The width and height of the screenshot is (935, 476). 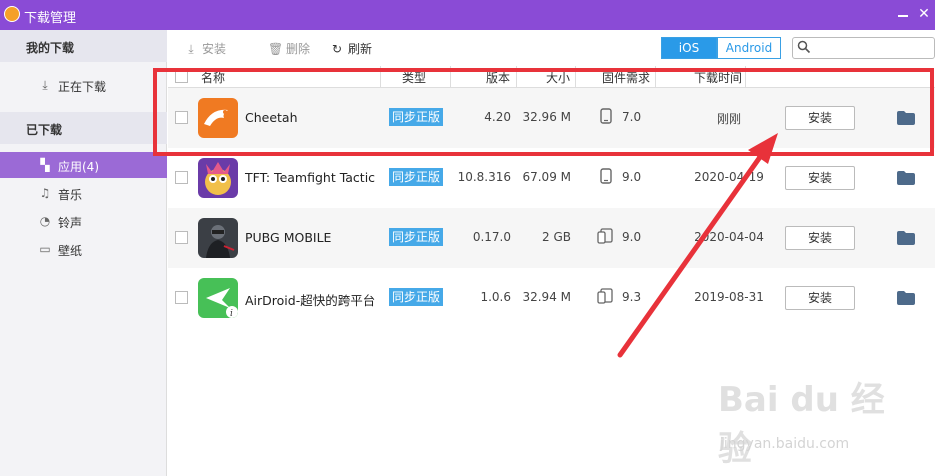 What do you see at coordinates (214, 49) in the screenshot?
I see `install-button-label: 安装` at bounding box center [214, 49].